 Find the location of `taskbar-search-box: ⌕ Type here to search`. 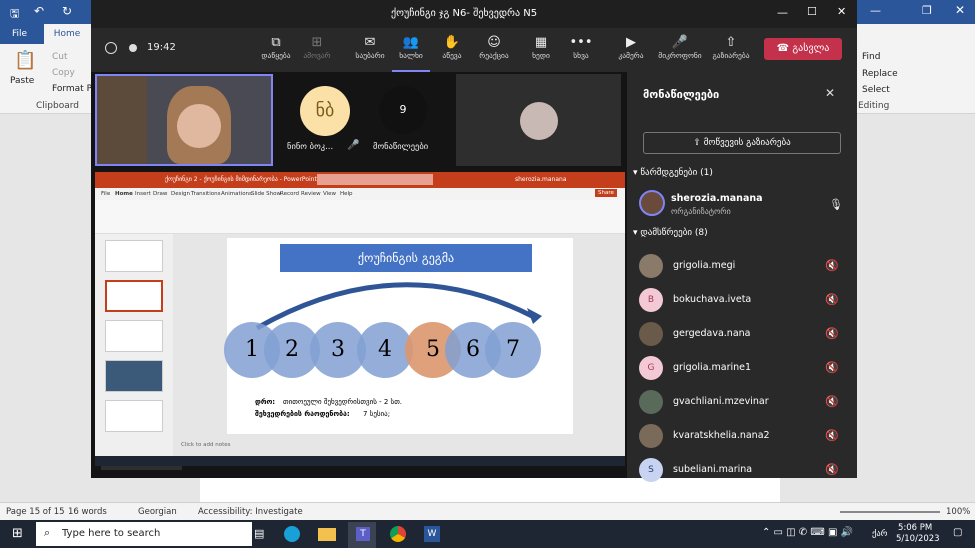

taskbar-search-box: ⌕ Type here to search is located at coordinates (144, 534).